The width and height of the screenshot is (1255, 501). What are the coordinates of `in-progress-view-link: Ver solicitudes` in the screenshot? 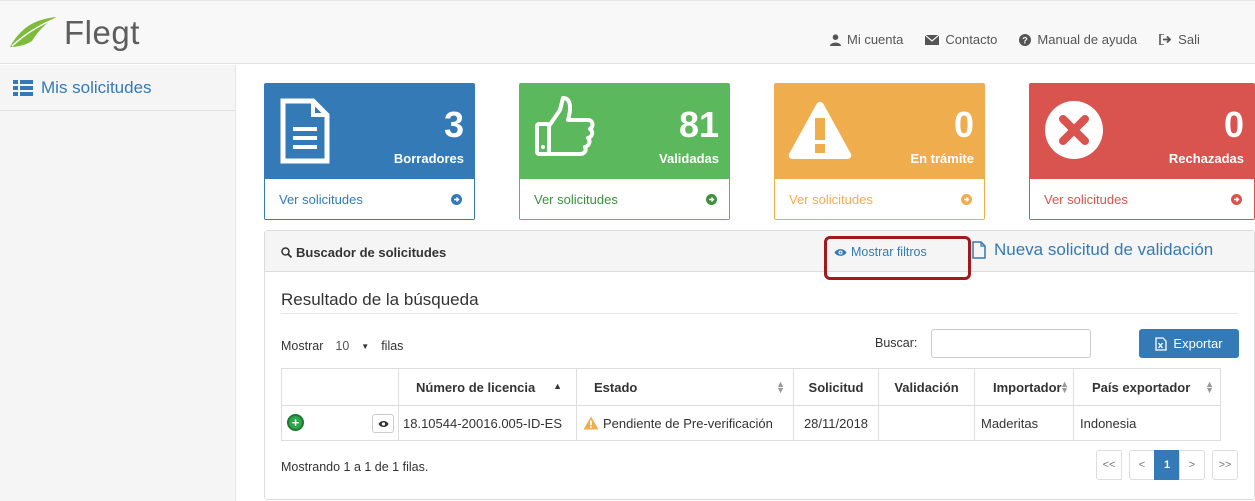 It's located at (879, 199).